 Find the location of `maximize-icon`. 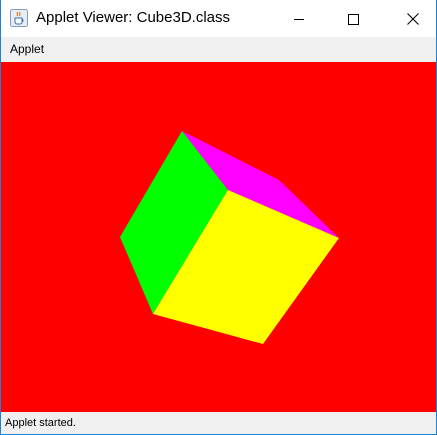

maximize-icon is located at coordinates (353, 19).